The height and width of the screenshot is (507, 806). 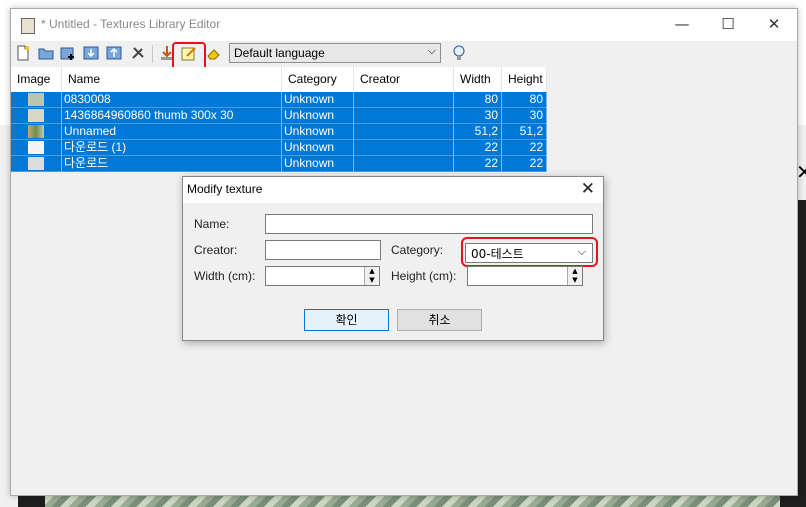 I want to click on column-header-width: Width, so click(x=478, y=79).